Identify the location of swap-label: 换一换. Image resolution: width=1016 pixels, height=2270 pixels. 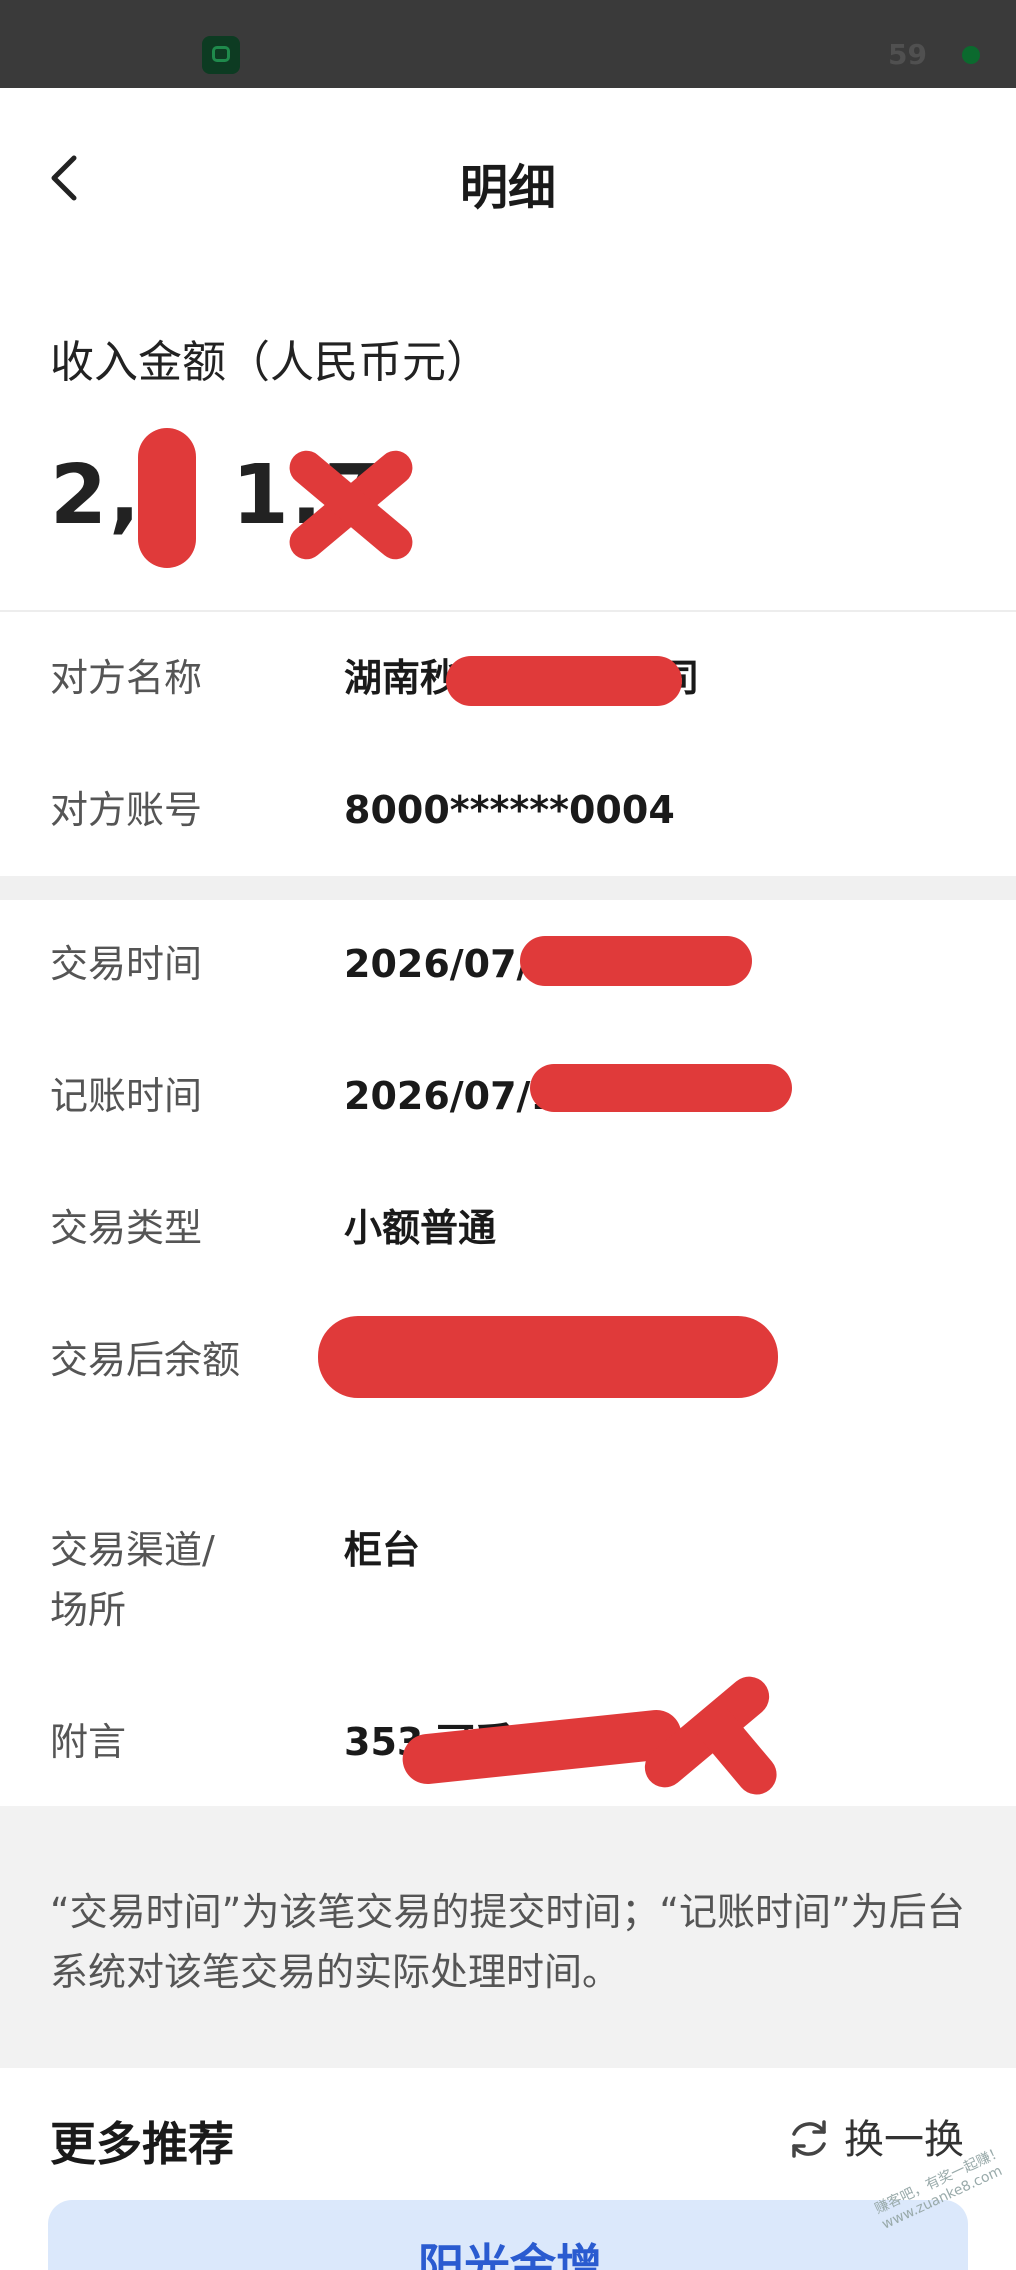
(904, 2140).